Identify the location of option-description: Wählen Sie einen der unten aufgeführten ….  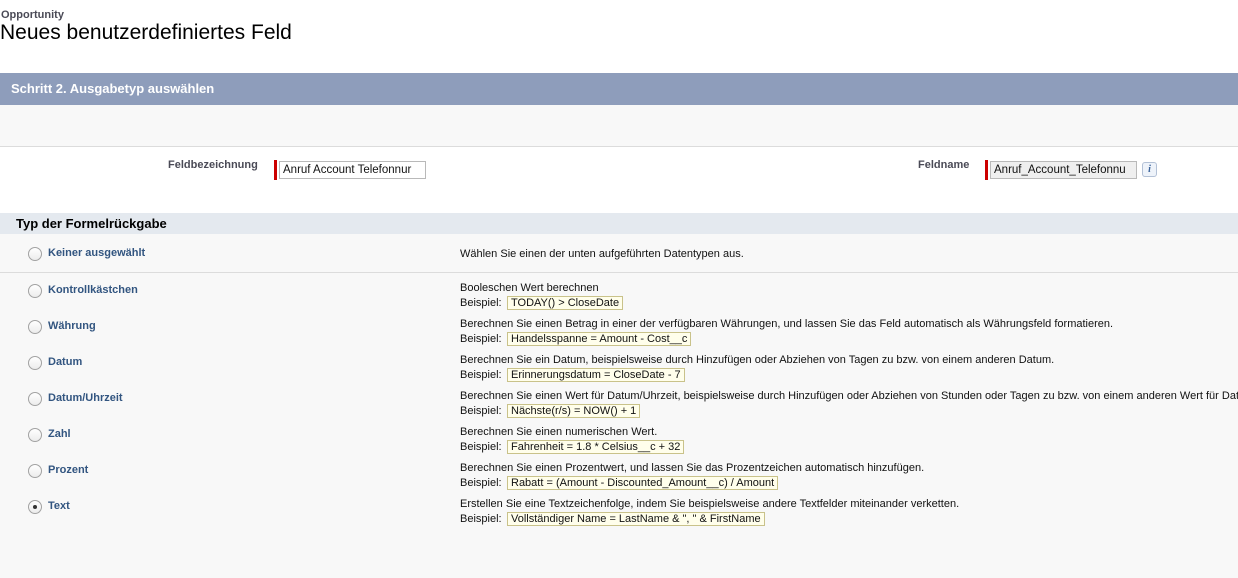
(602, 254).